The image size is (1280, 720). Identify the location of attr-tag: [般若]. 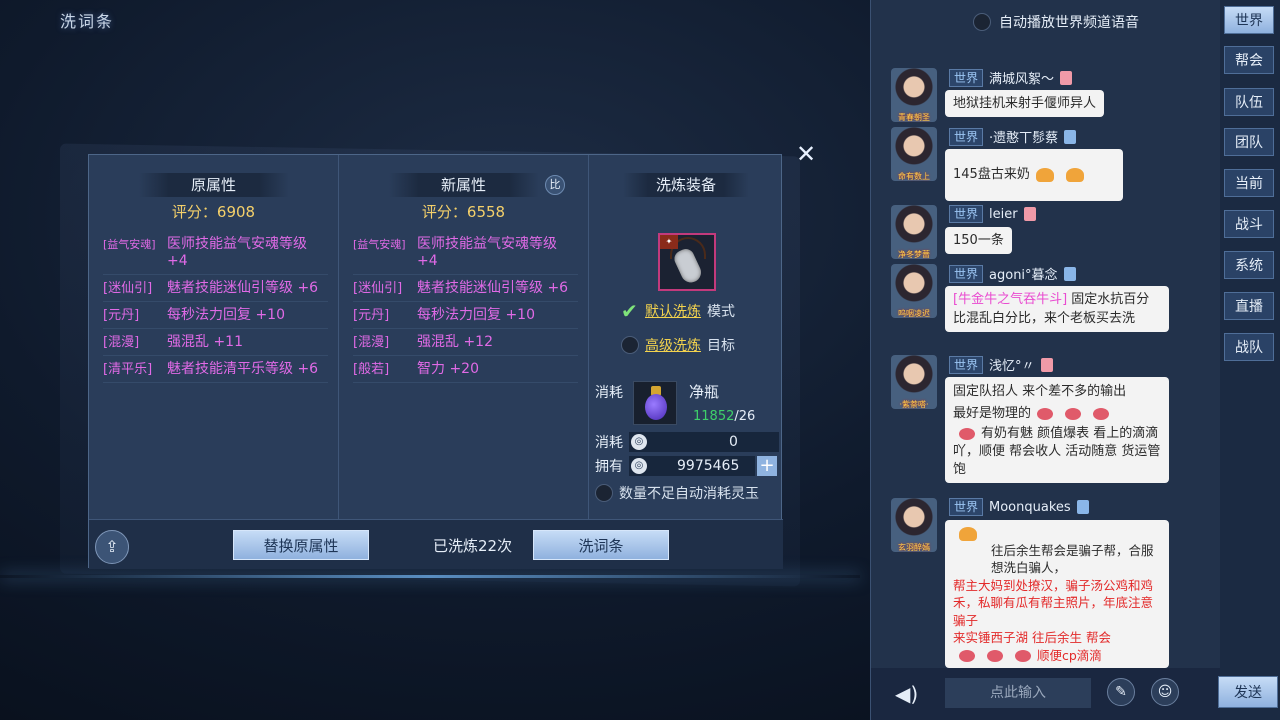
(371, 369).